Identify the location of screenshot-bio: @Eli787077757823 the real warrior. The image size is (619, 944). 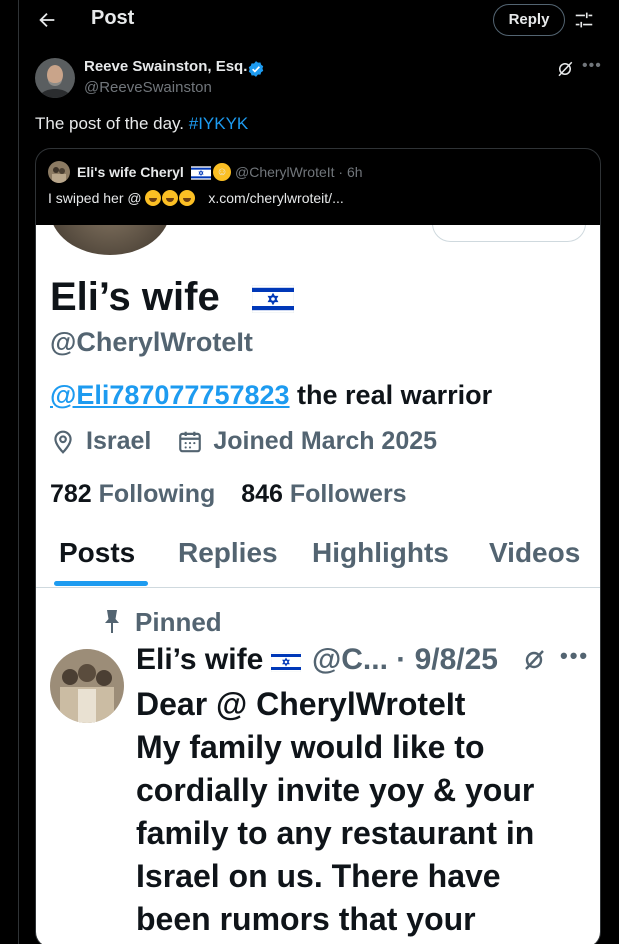
(271, 395).